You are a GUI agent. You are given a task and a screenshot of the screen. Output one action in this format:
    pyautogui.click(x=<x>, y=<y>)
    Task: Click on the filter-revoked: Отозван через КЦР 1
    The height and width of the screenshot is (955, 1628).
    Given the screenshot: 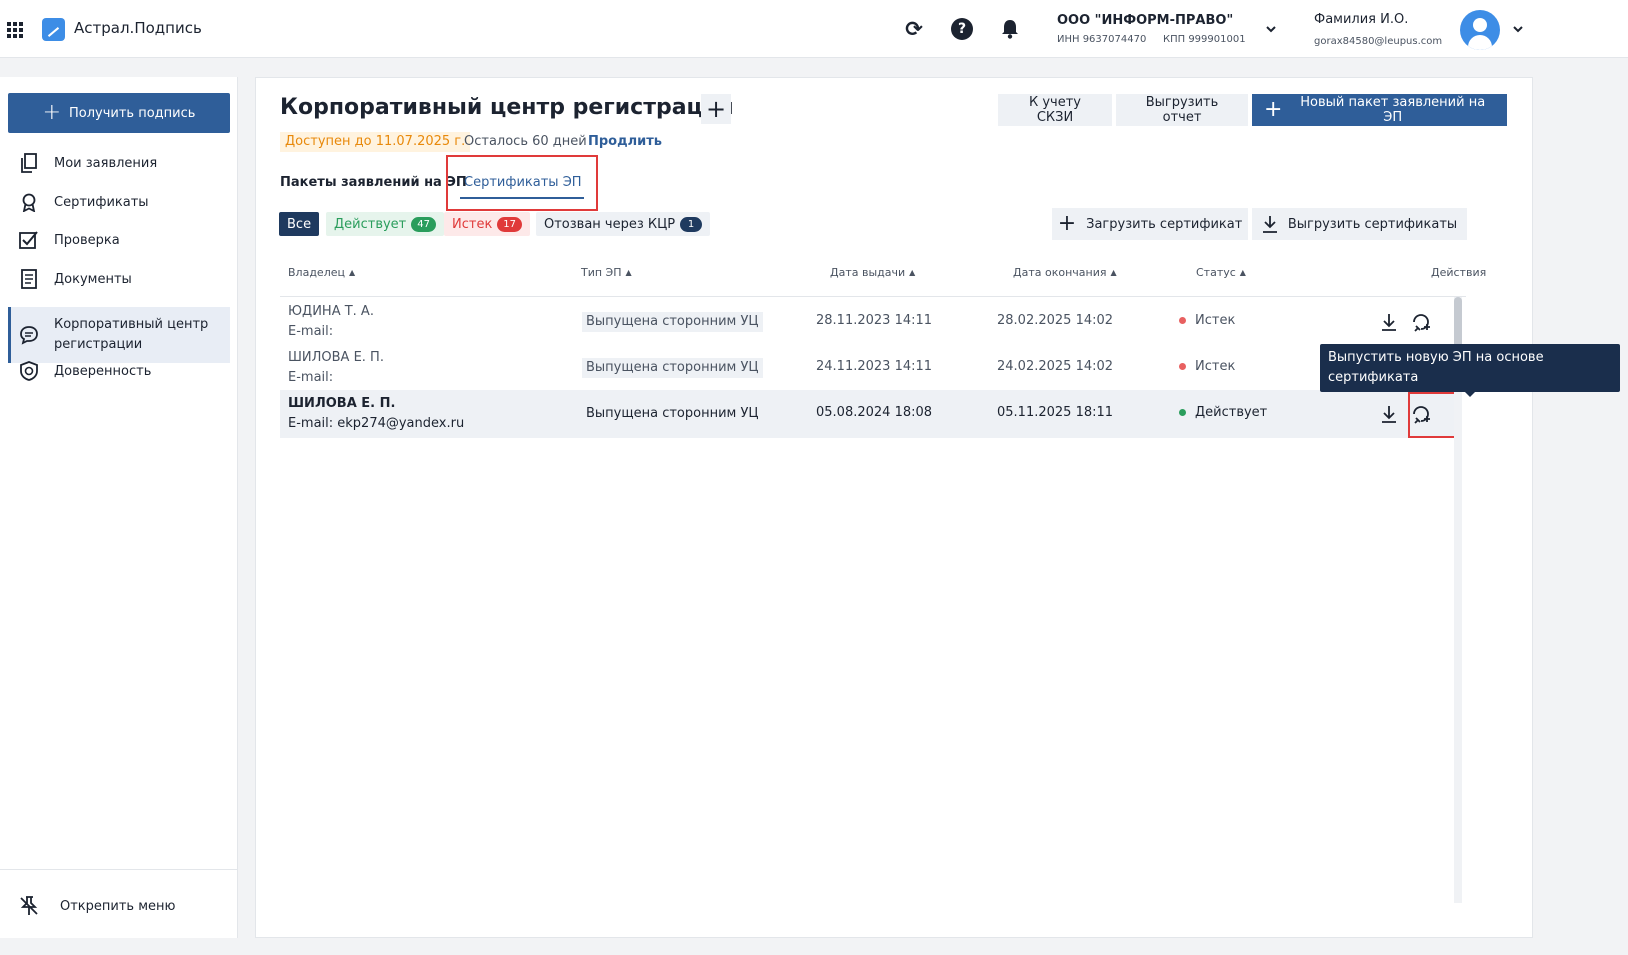 What is the action you would take?
    pyautogui.click(x=623, y=224)
    